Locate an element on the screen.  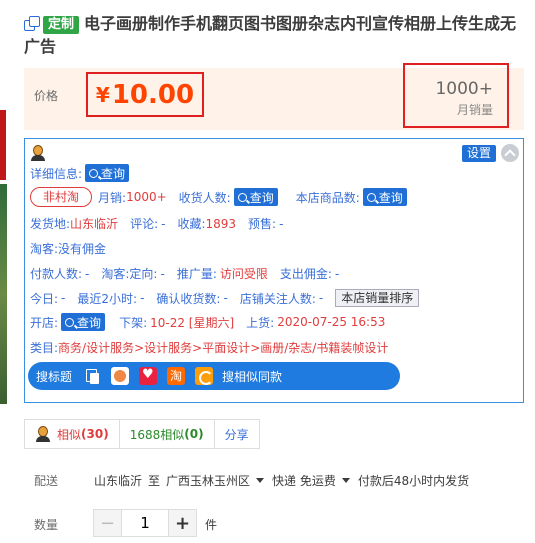
today-label: 今日: is located at coordinates (44, 298).